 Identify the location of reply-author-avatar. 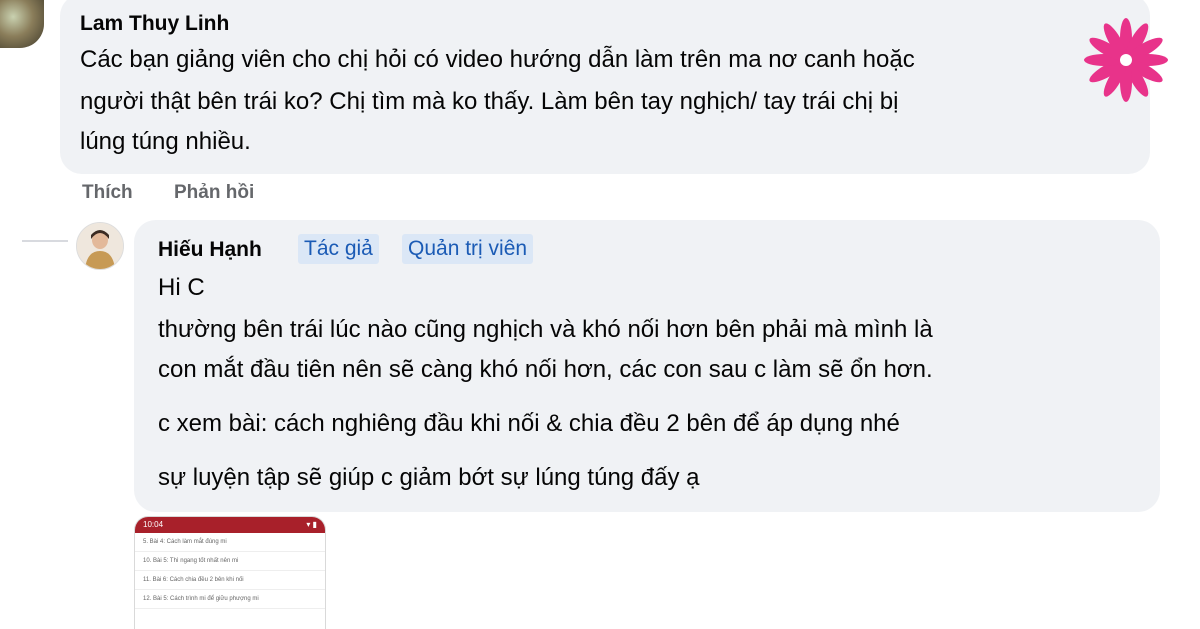
(100, 246).